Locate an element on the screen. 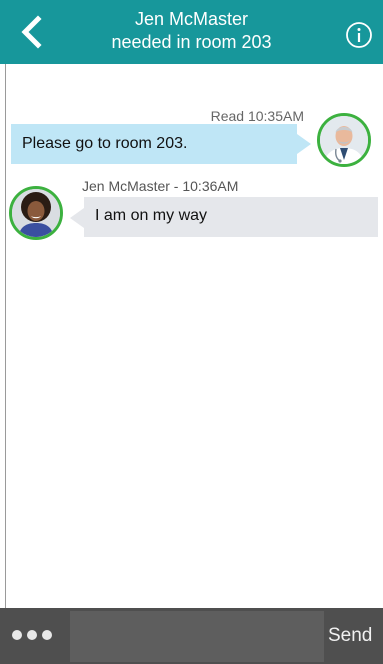 The image size is (383, 664). doctor-avatar is located at coordinates (344, 140).